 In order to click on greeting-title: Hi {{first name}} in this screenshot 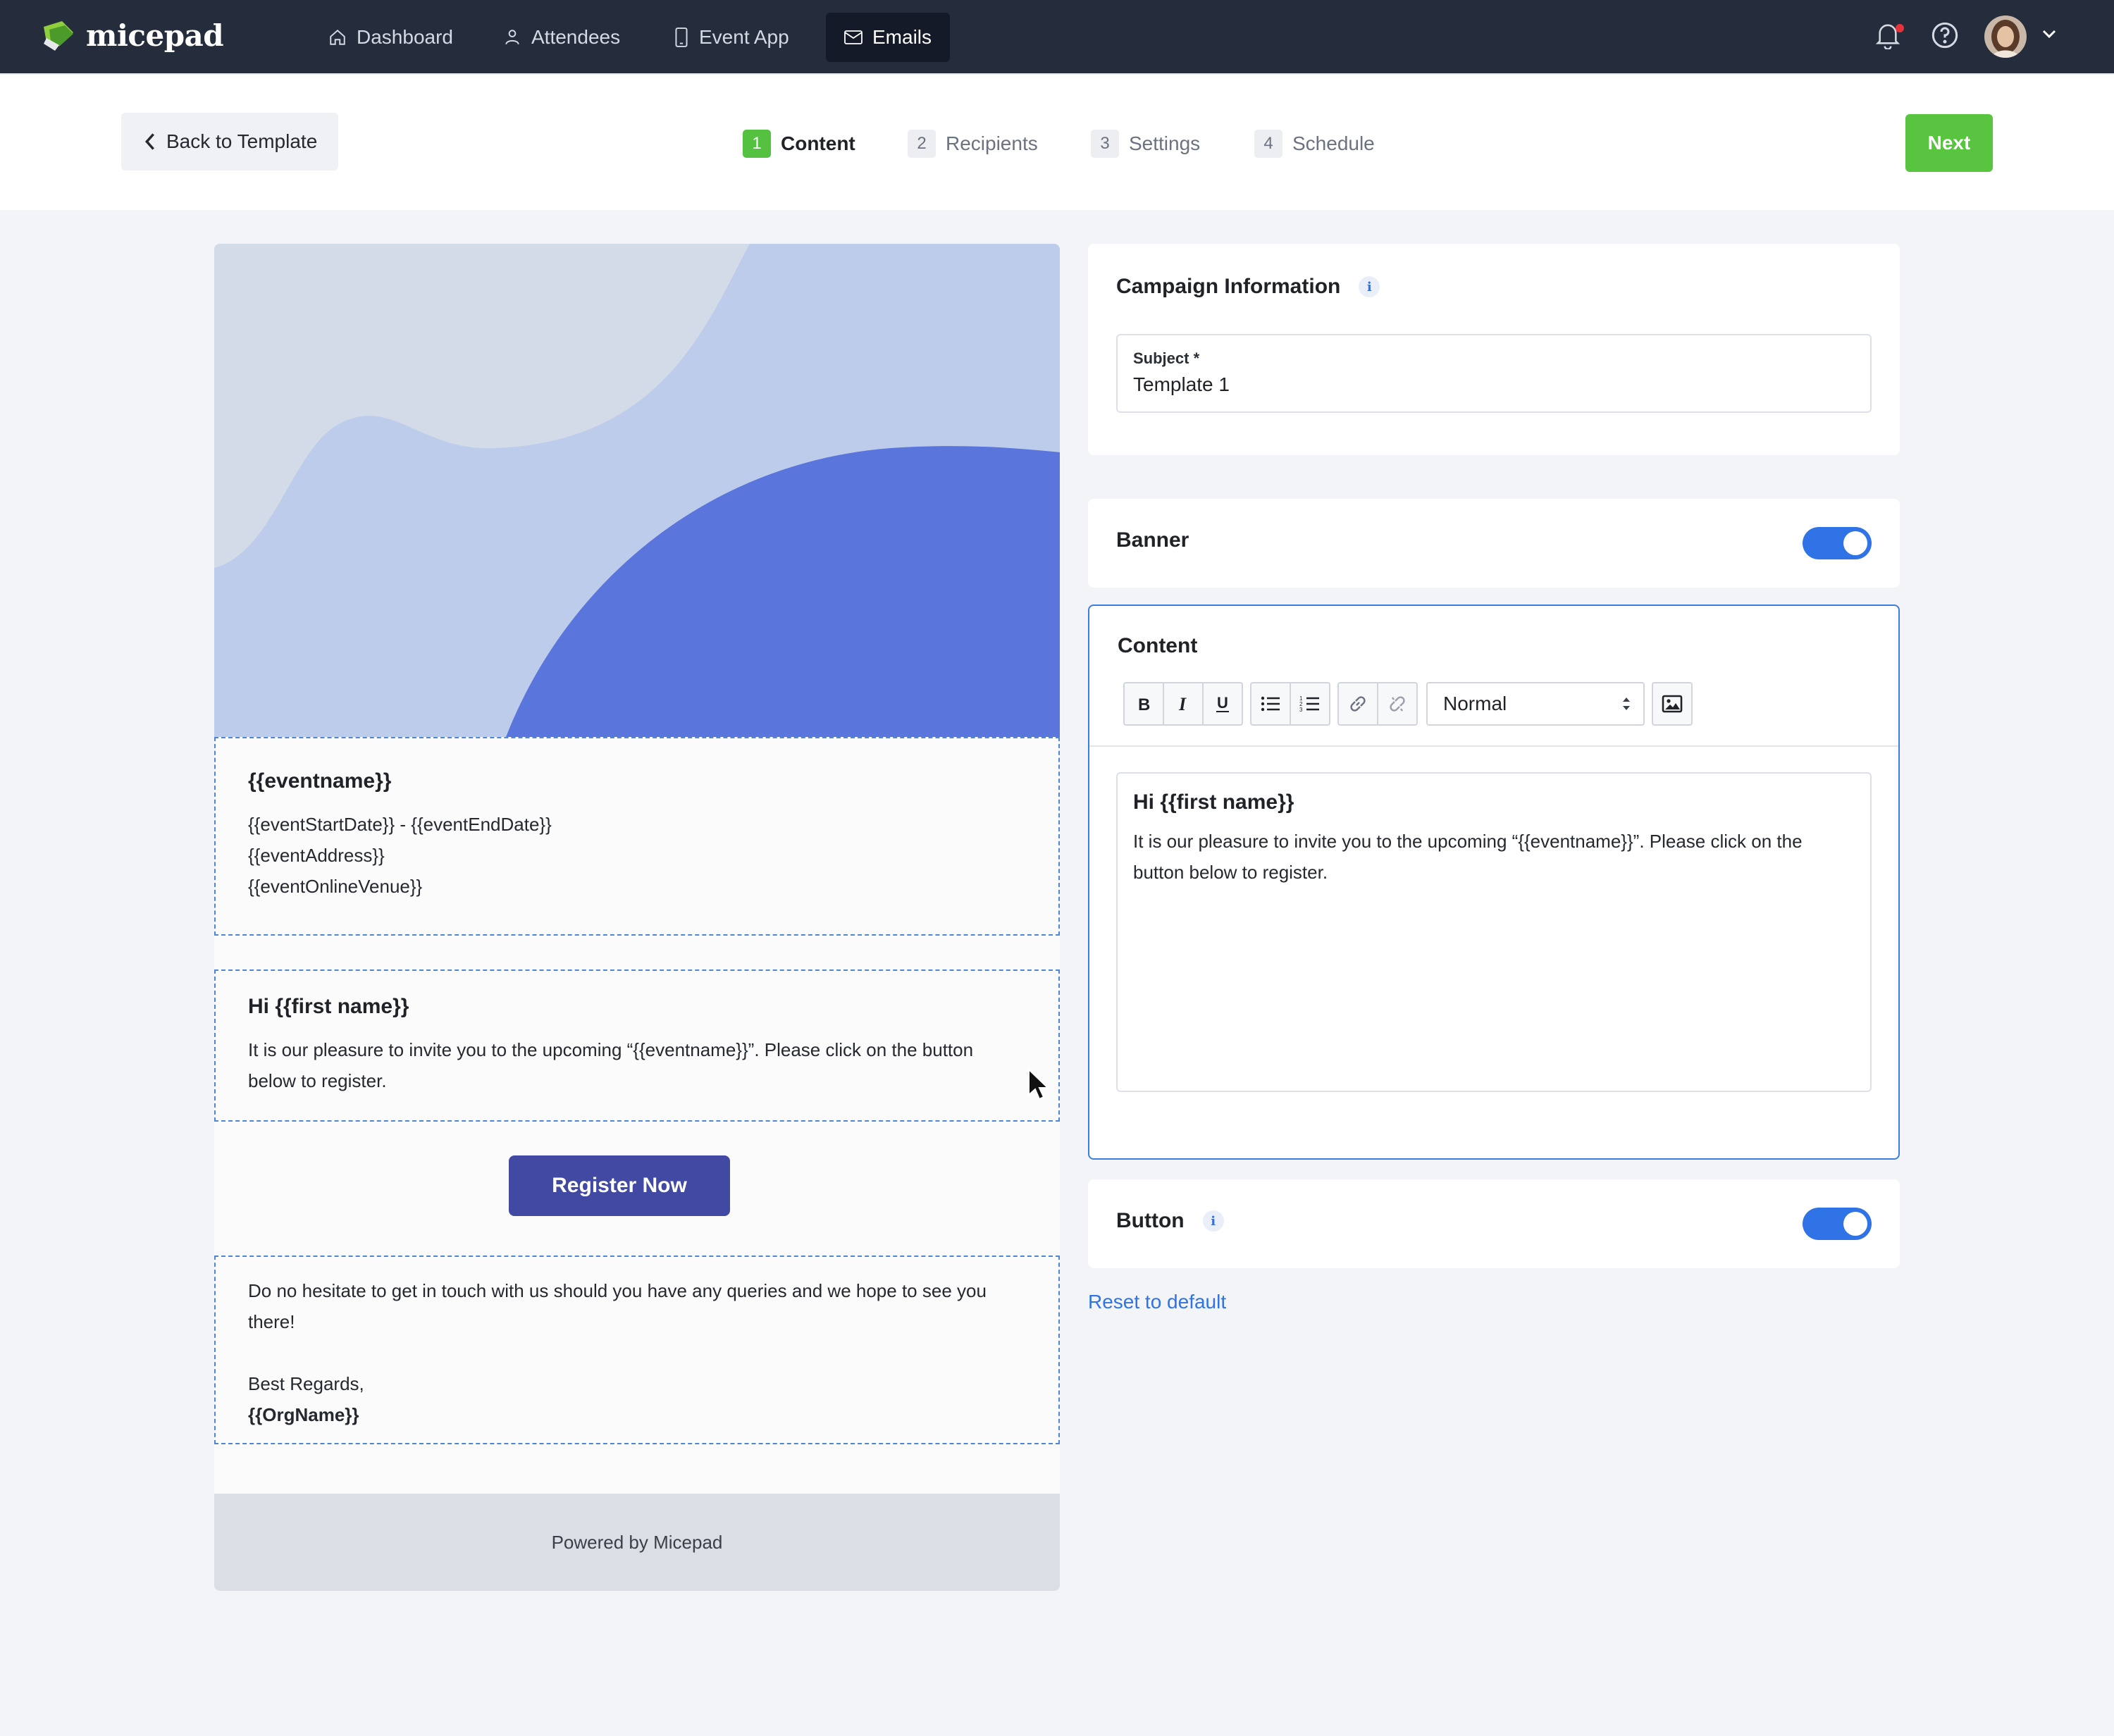, I will do `click(329, 1007)`.